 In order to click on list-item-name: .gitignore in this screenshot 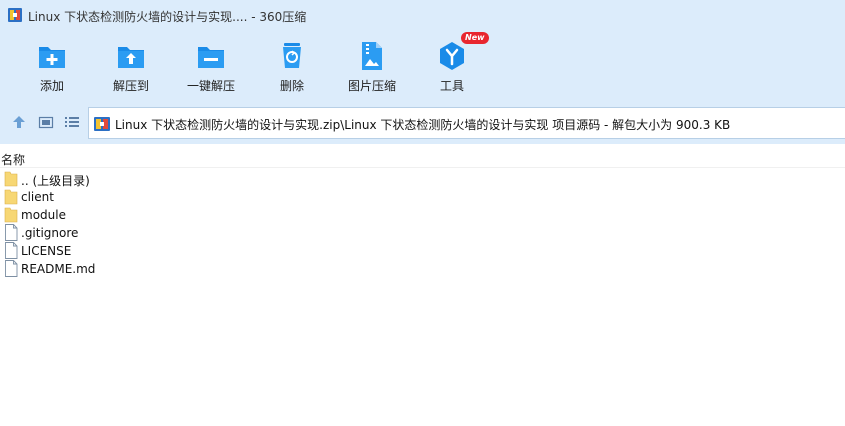, I will do `click(50, 233)`.